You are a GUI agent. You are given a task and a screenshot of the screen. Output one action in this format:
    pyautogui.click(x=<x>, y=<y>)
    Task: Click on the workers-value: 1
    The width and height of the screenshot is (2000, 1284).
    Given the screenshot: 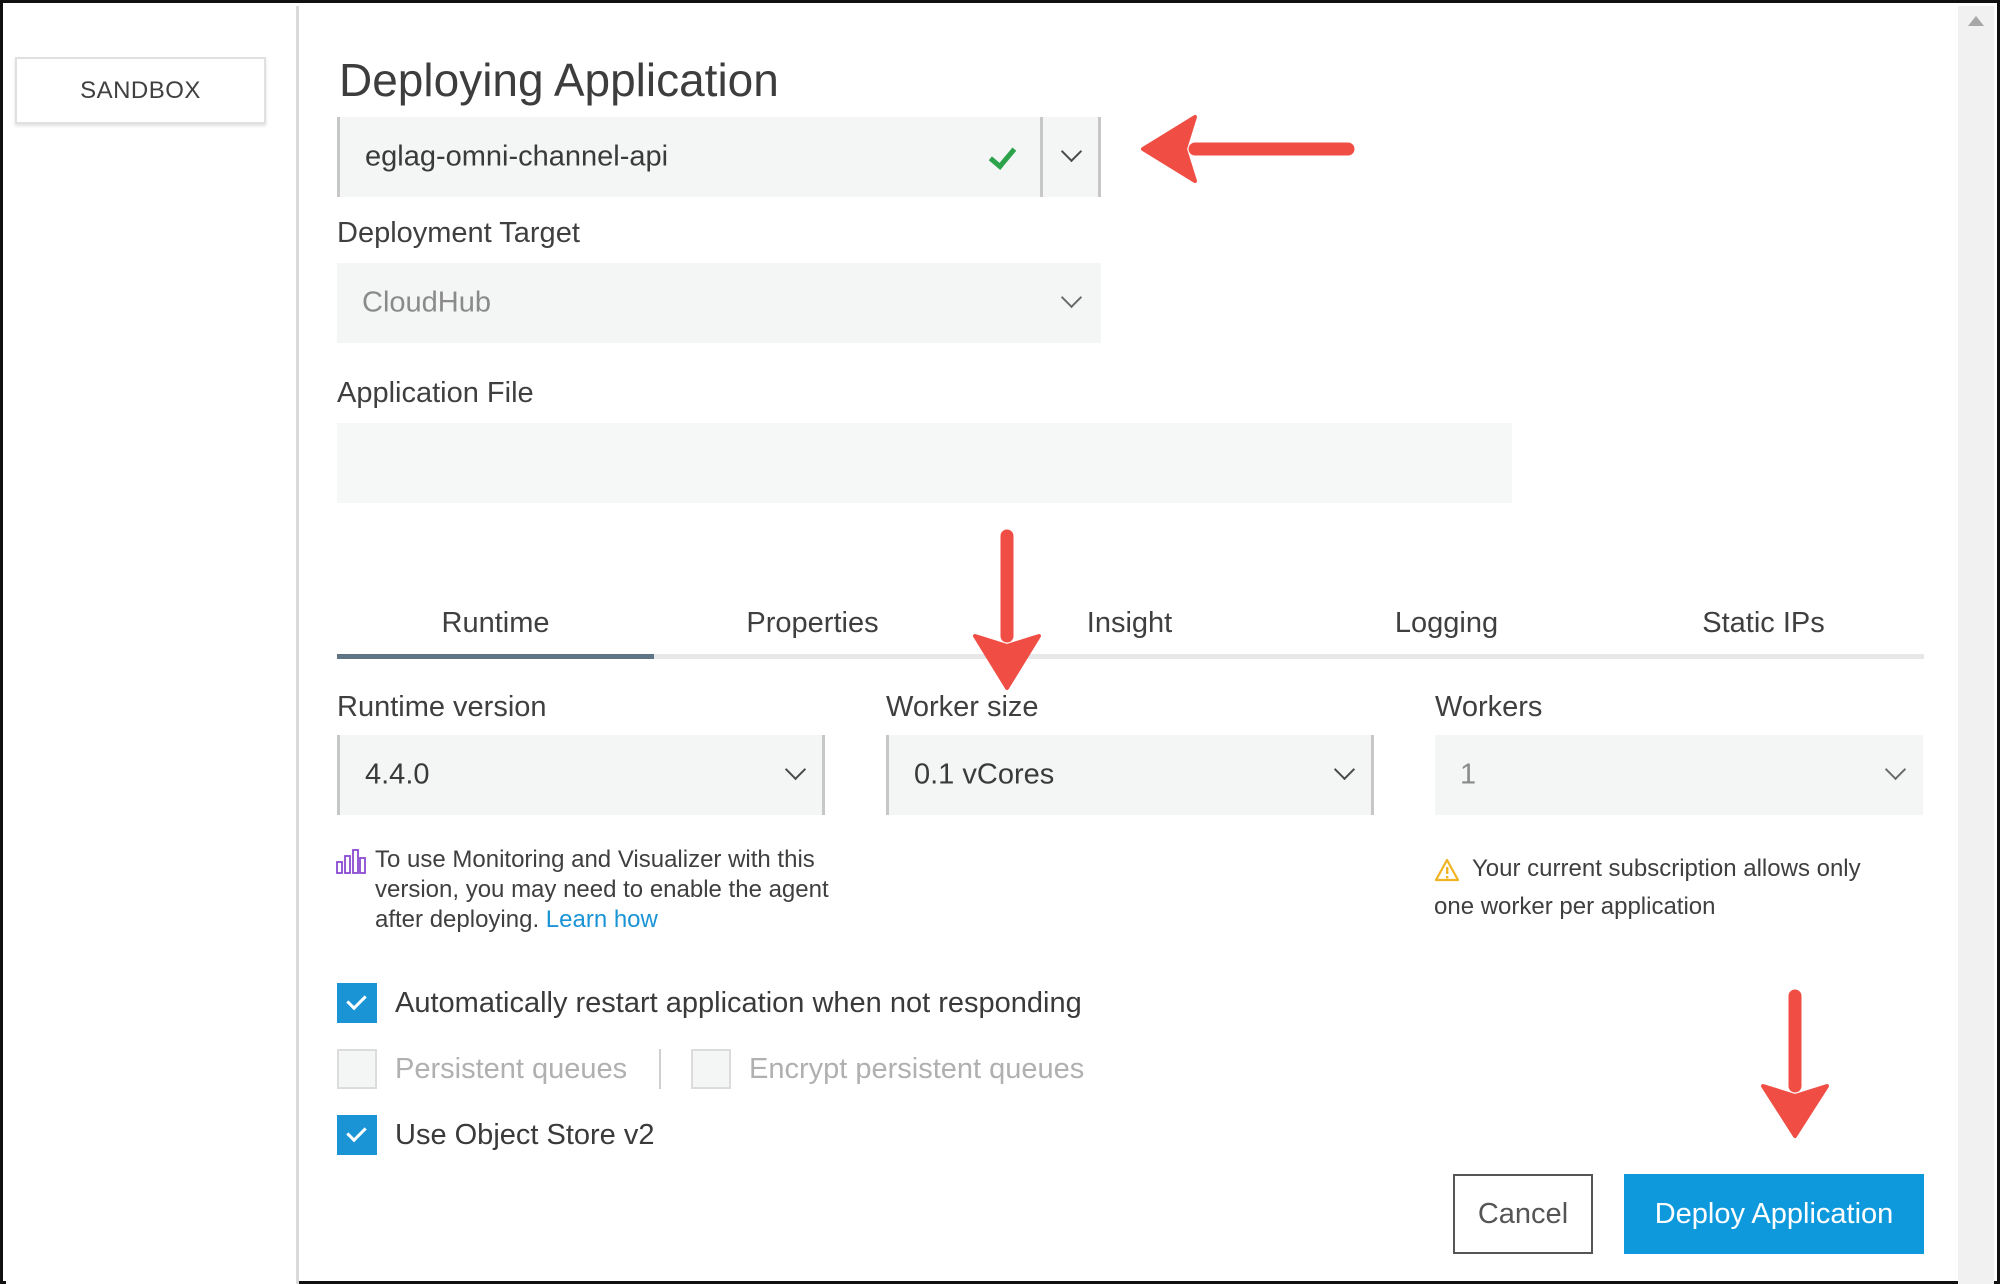 What is the action you would take?
    pyautogui.click(x=1468, y=774)
    